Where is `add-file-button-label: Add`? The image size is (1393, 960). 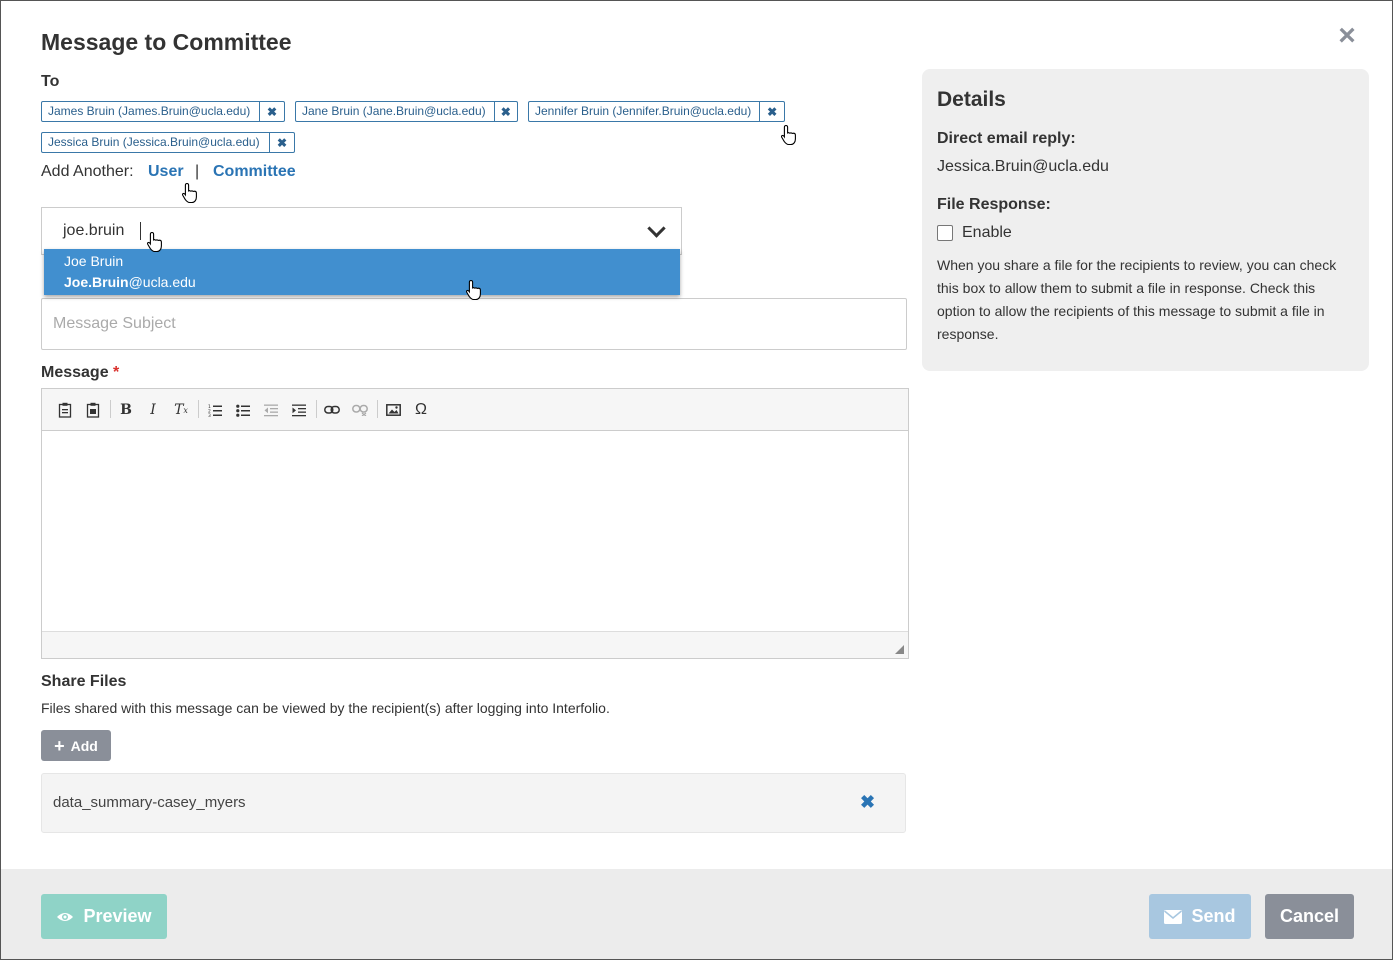 add-file-button-label: Add is located at coordinates (84, 745).